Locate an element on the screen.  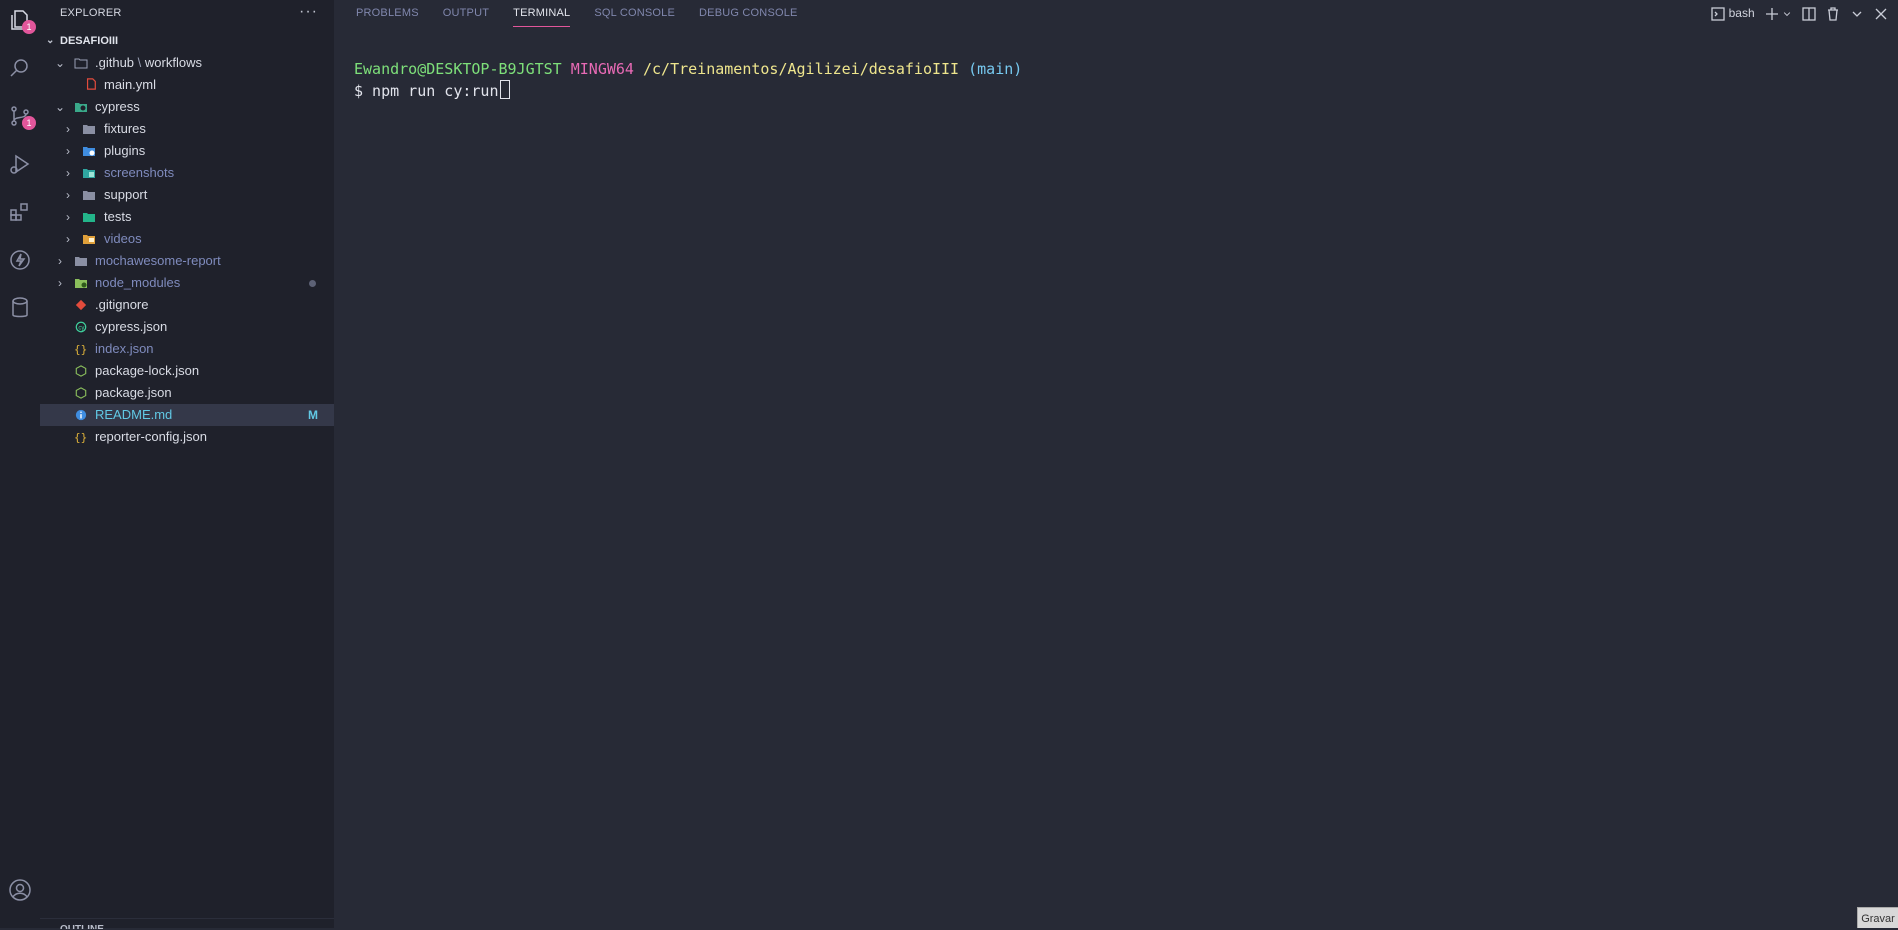
record-button: Gravar is located at coordinates (1877, 917).